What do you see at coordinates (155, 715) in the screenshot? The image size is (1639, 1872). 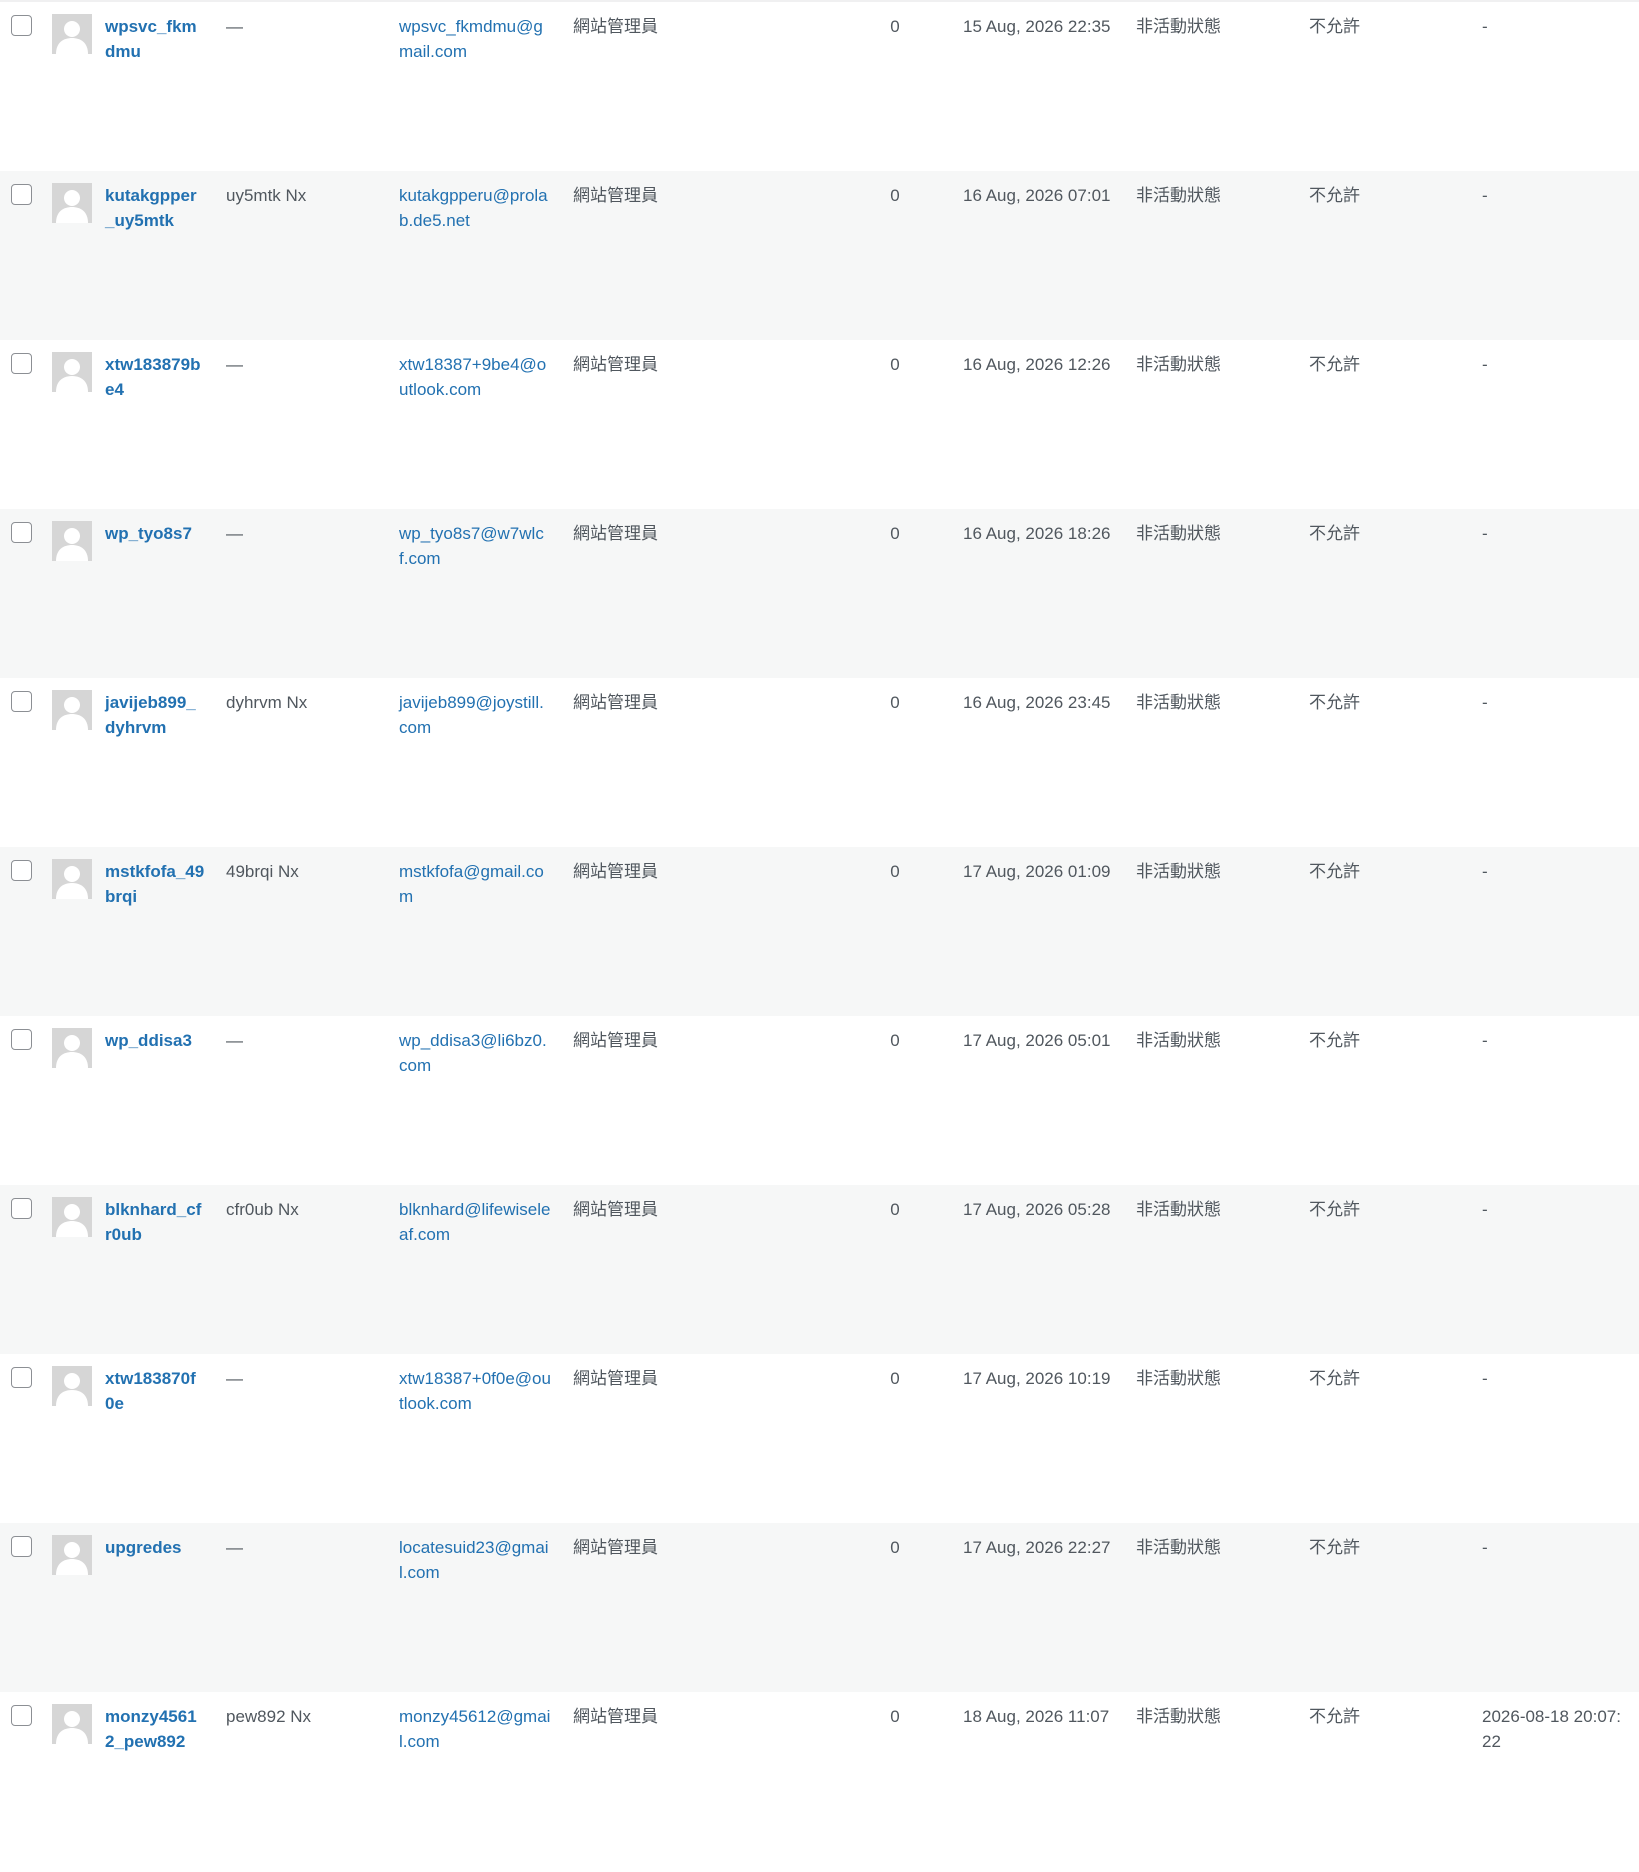 I see `username-link: javijeb899_dyhrvm` at bounding box center [155, 715].